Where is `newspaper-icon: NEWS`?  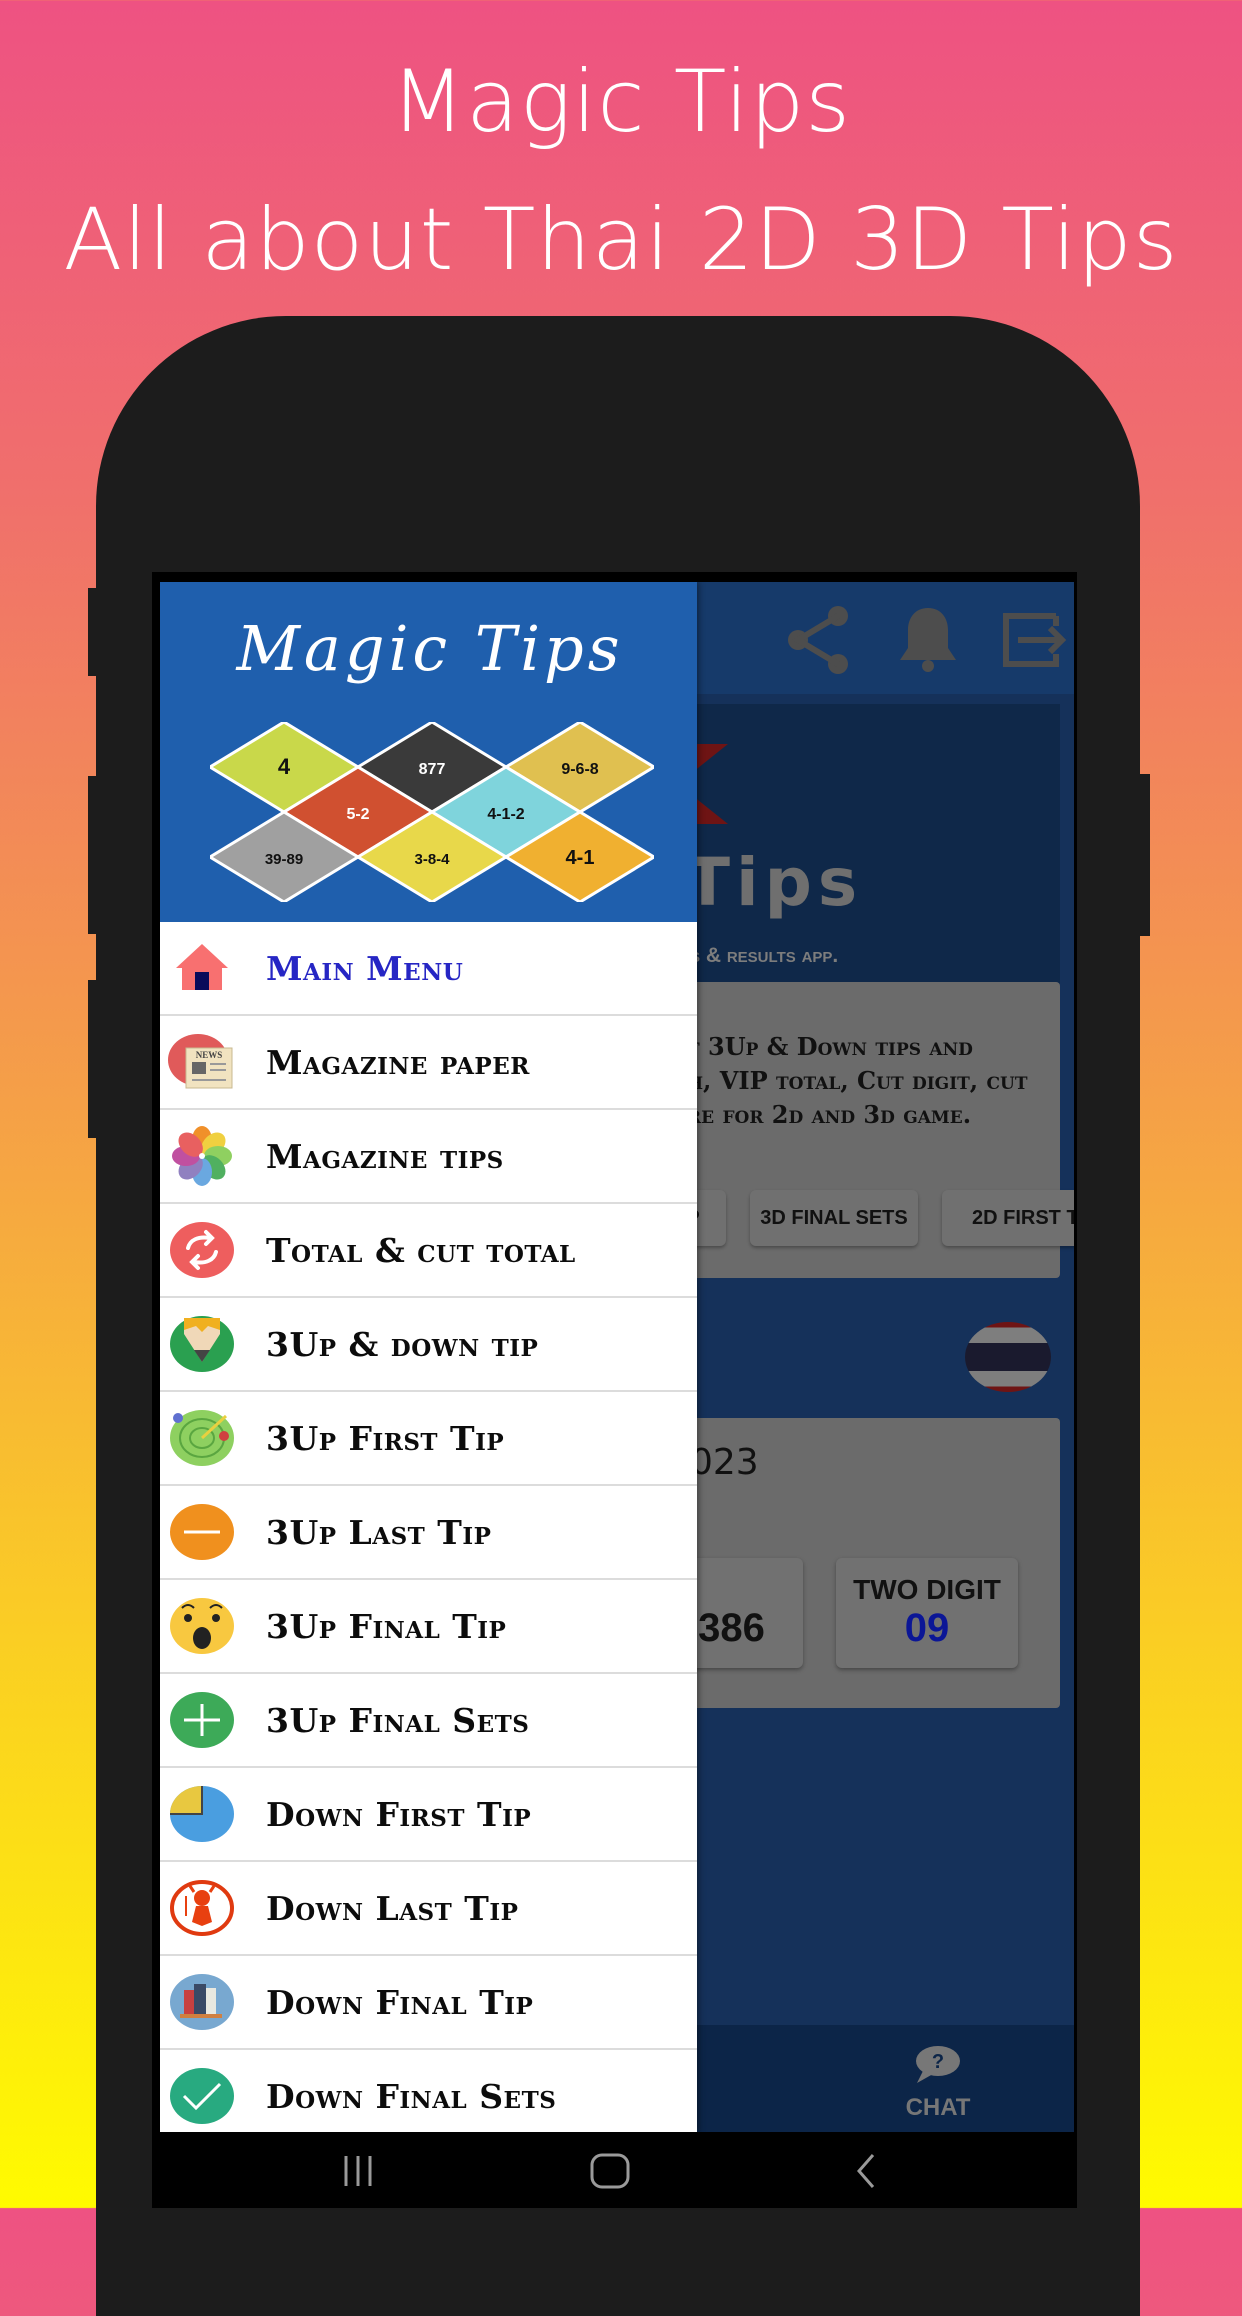 newspaper-icon: NEWS is located at coordinates (200, 1061).